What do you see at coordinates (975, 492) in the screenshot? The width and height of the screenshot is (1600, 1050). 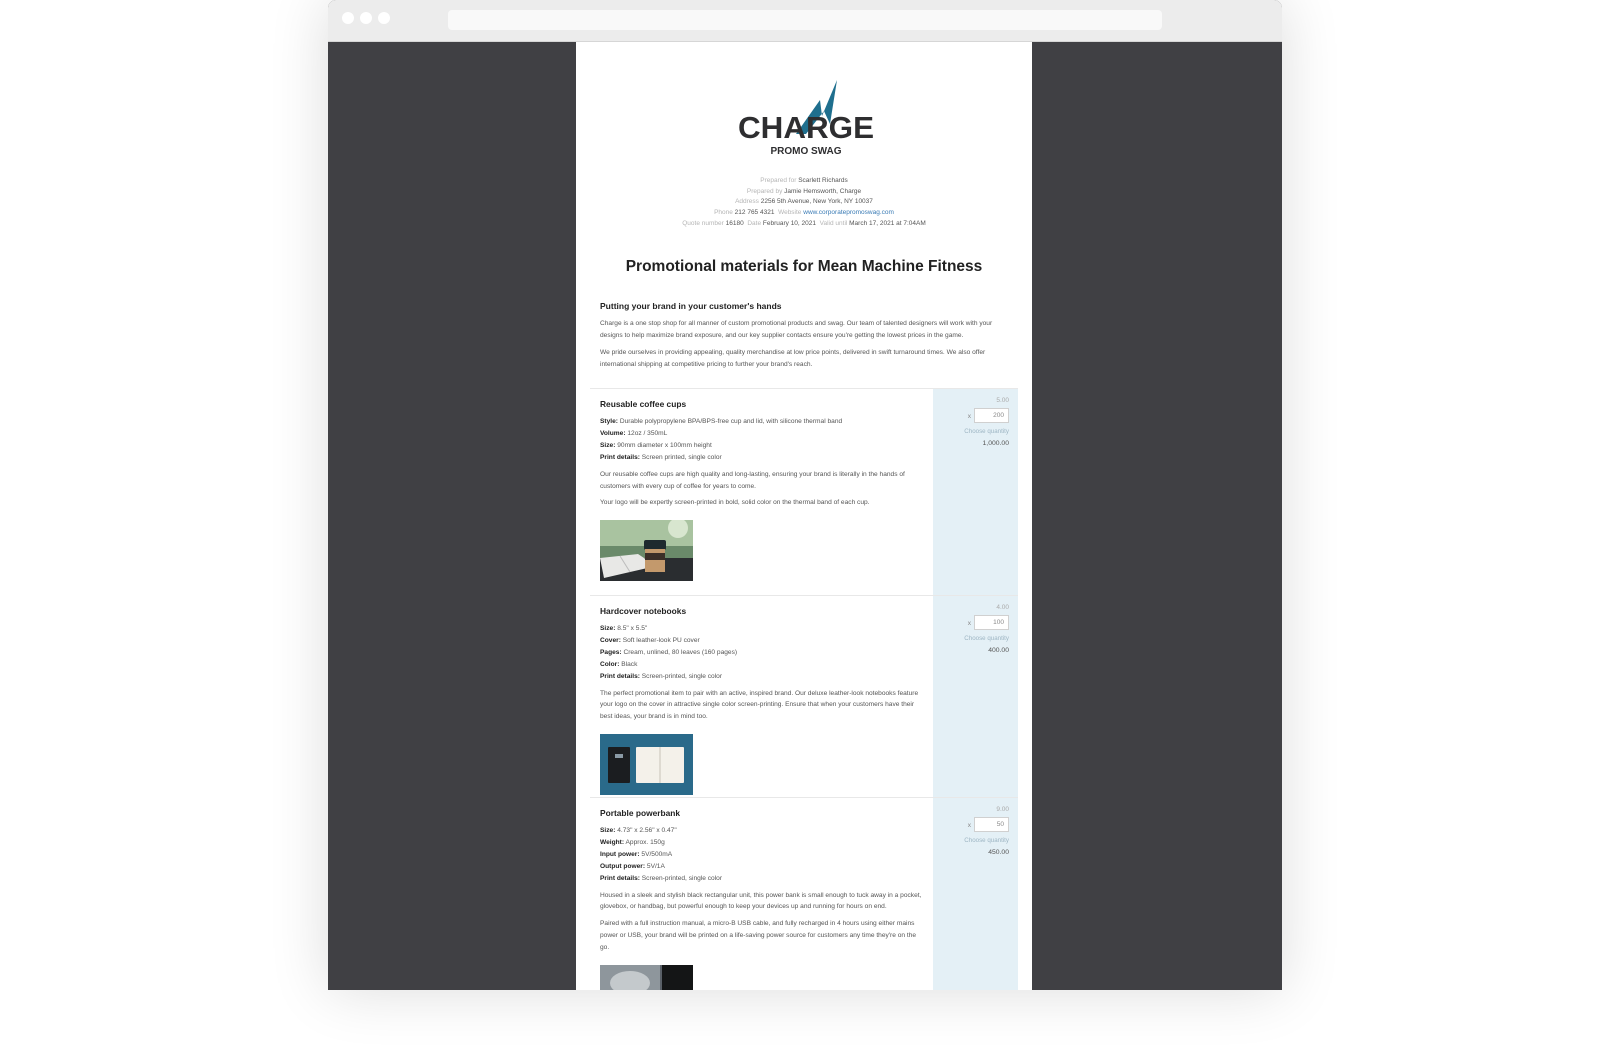 I see `pricing-panel: 5.00 x 200 Choose quantity 1,000.00` at bounding box center [975, 492].